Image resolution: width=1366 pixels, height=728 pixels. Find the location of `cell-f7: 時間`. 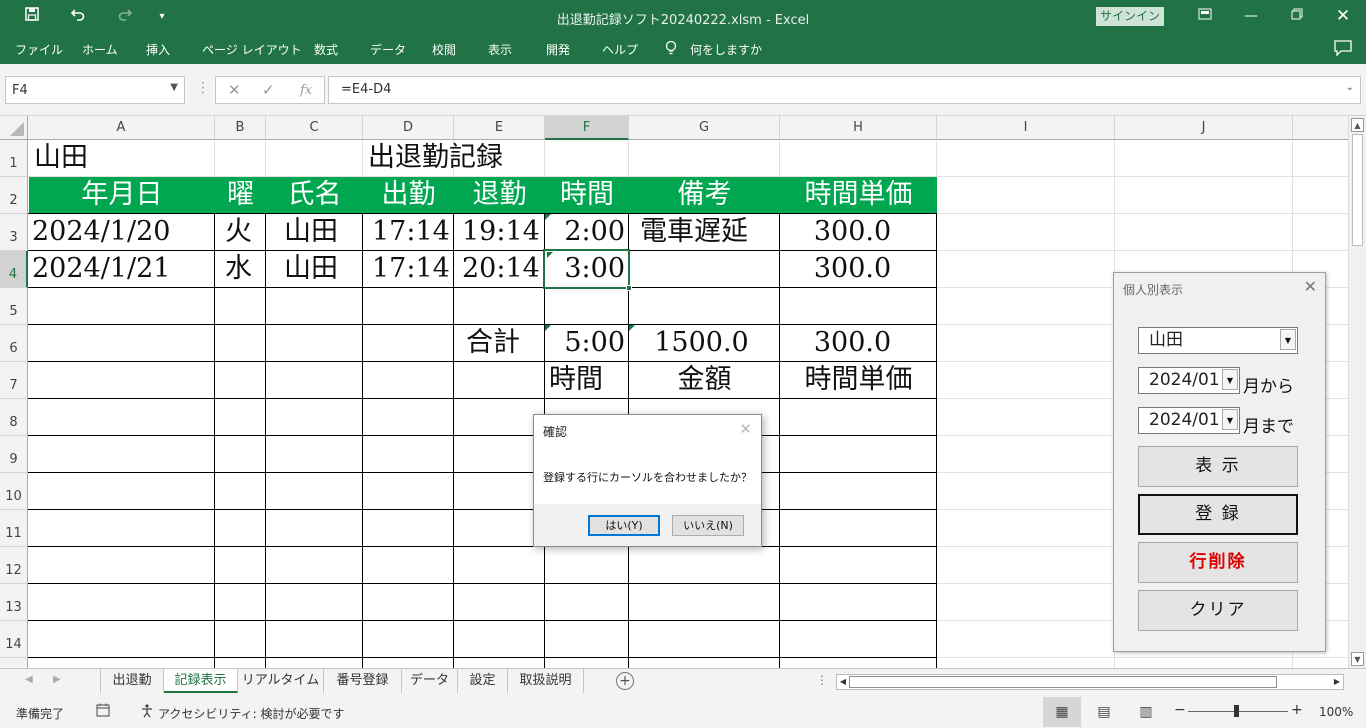

cell-f7: 時間 is located at coordinates (576, 380).